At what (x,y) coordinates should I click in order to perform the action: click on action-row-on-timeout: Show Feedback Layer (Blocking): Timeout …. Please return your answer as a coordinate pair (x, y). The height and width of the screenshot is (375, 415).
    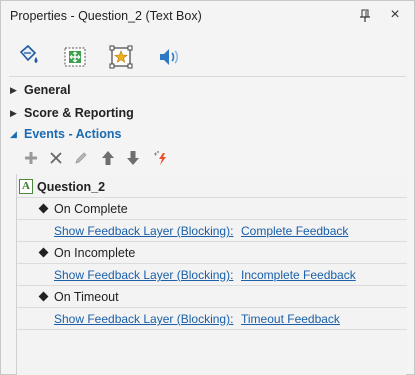
    Looking at the image, I should click on (212, 319).